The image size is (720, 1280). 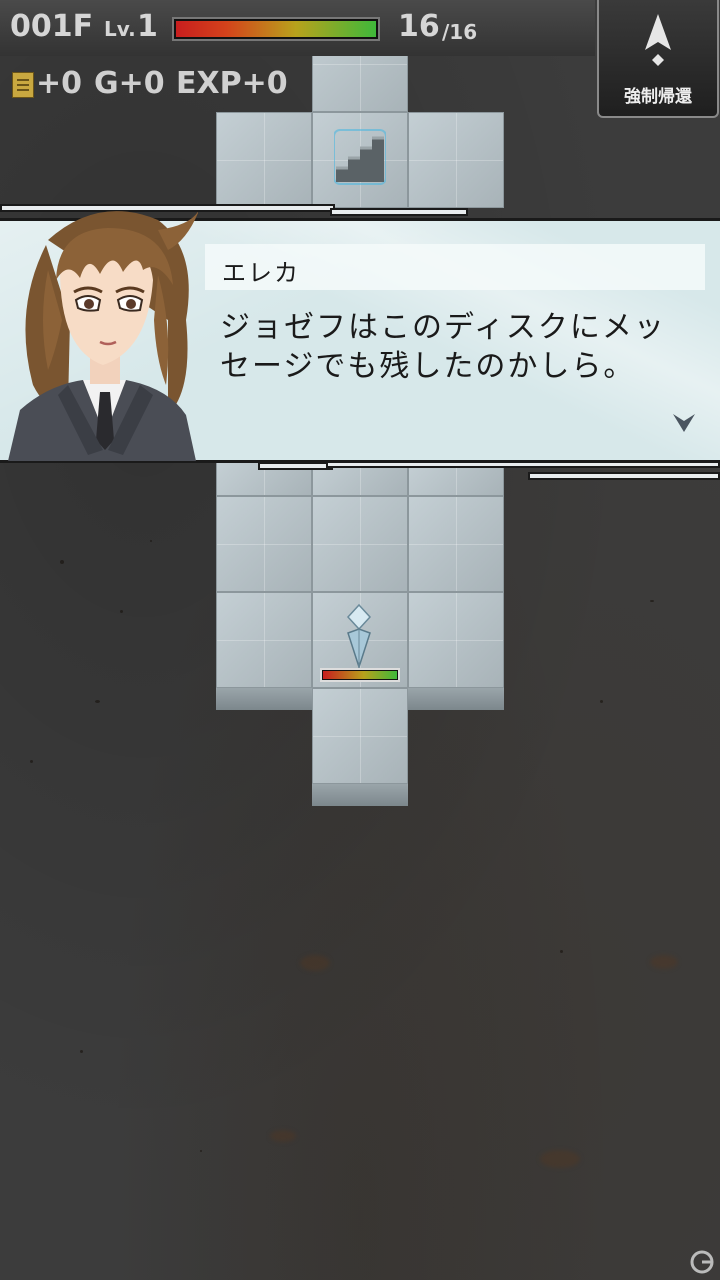 I want to click on hp-bar-fill, so click(x=276, y=29).